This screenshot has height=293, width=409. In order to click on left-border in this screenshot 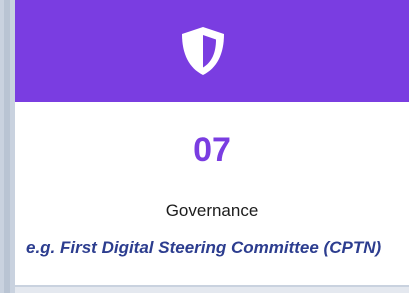, I will do `click(7, 146)`.